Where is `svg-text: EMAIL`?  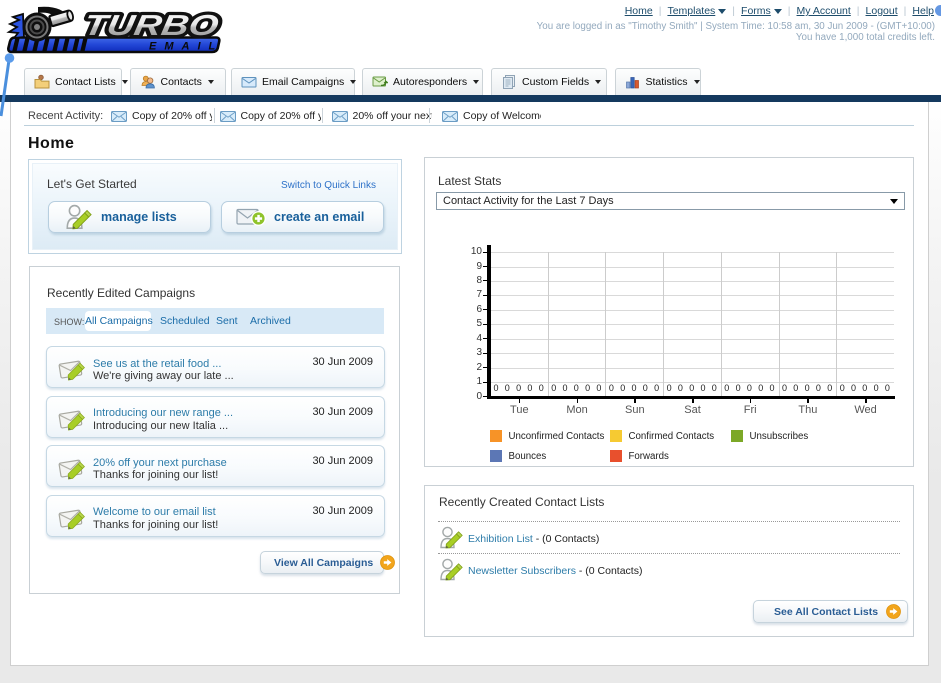
svg-text: EMAIL is located at coordinates (186, 47).